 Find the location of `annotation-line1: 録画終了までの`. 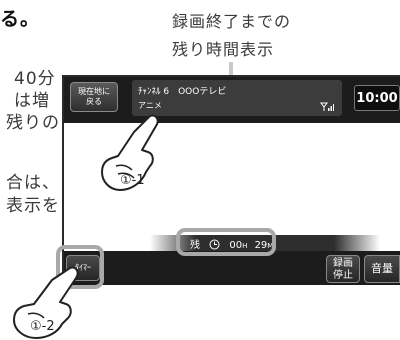

annotation-line1: 録画終了までの is located at coordinates (232, 21).